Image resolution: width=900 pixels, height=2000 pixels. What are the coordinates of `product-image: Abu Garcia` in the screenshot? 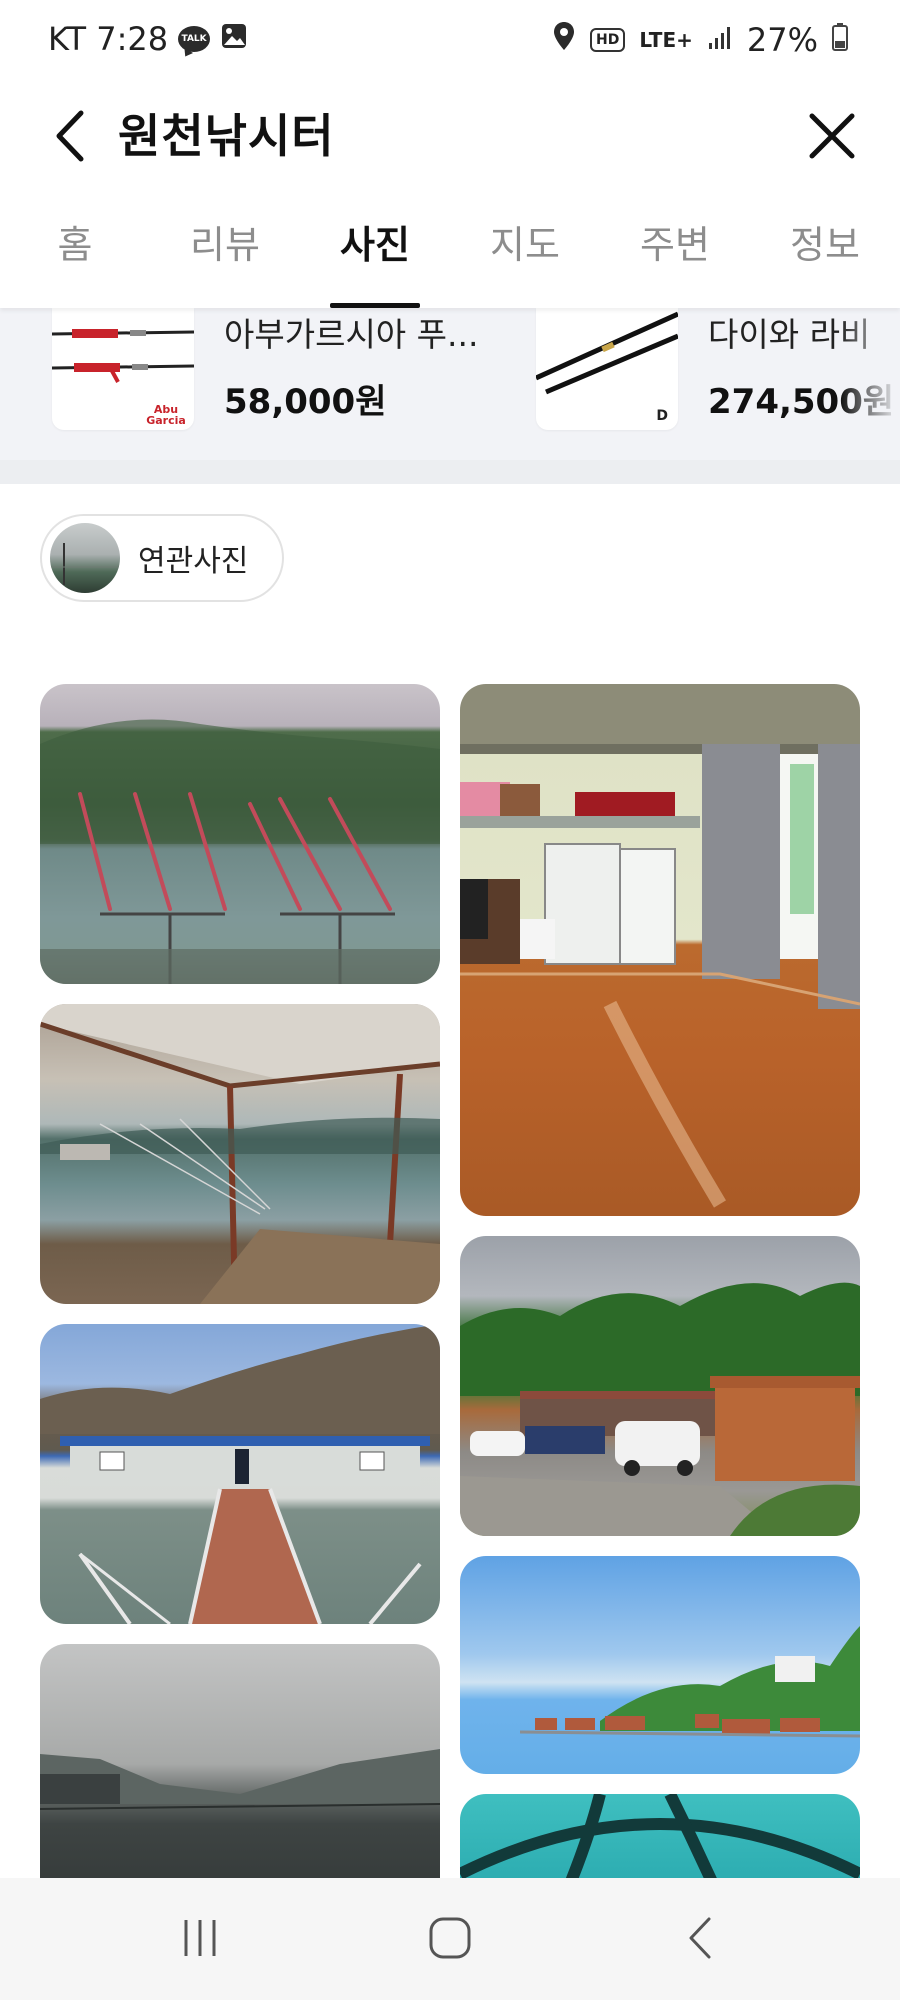 It's located at (123, 369).